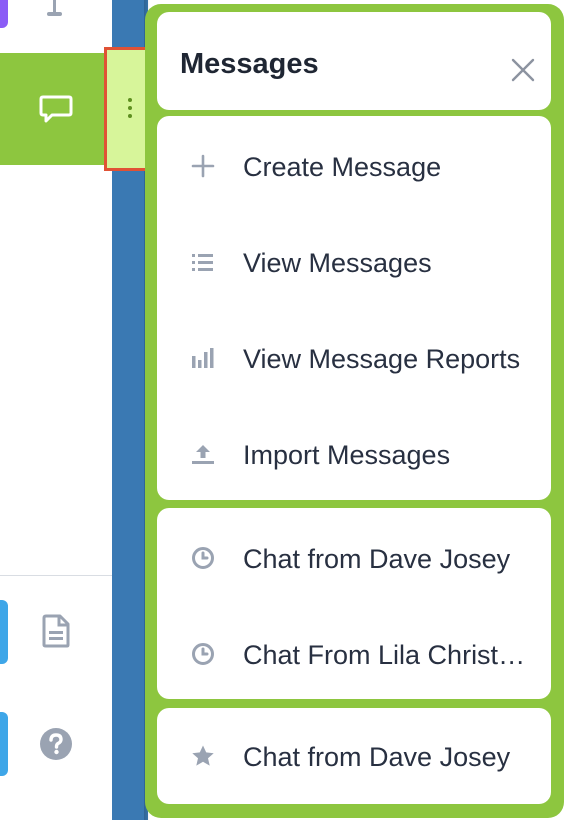 This screenshot has width=564, height=820. I want to click on menu-group-favorites: Chat from Dave Josey, so click(354, 756).